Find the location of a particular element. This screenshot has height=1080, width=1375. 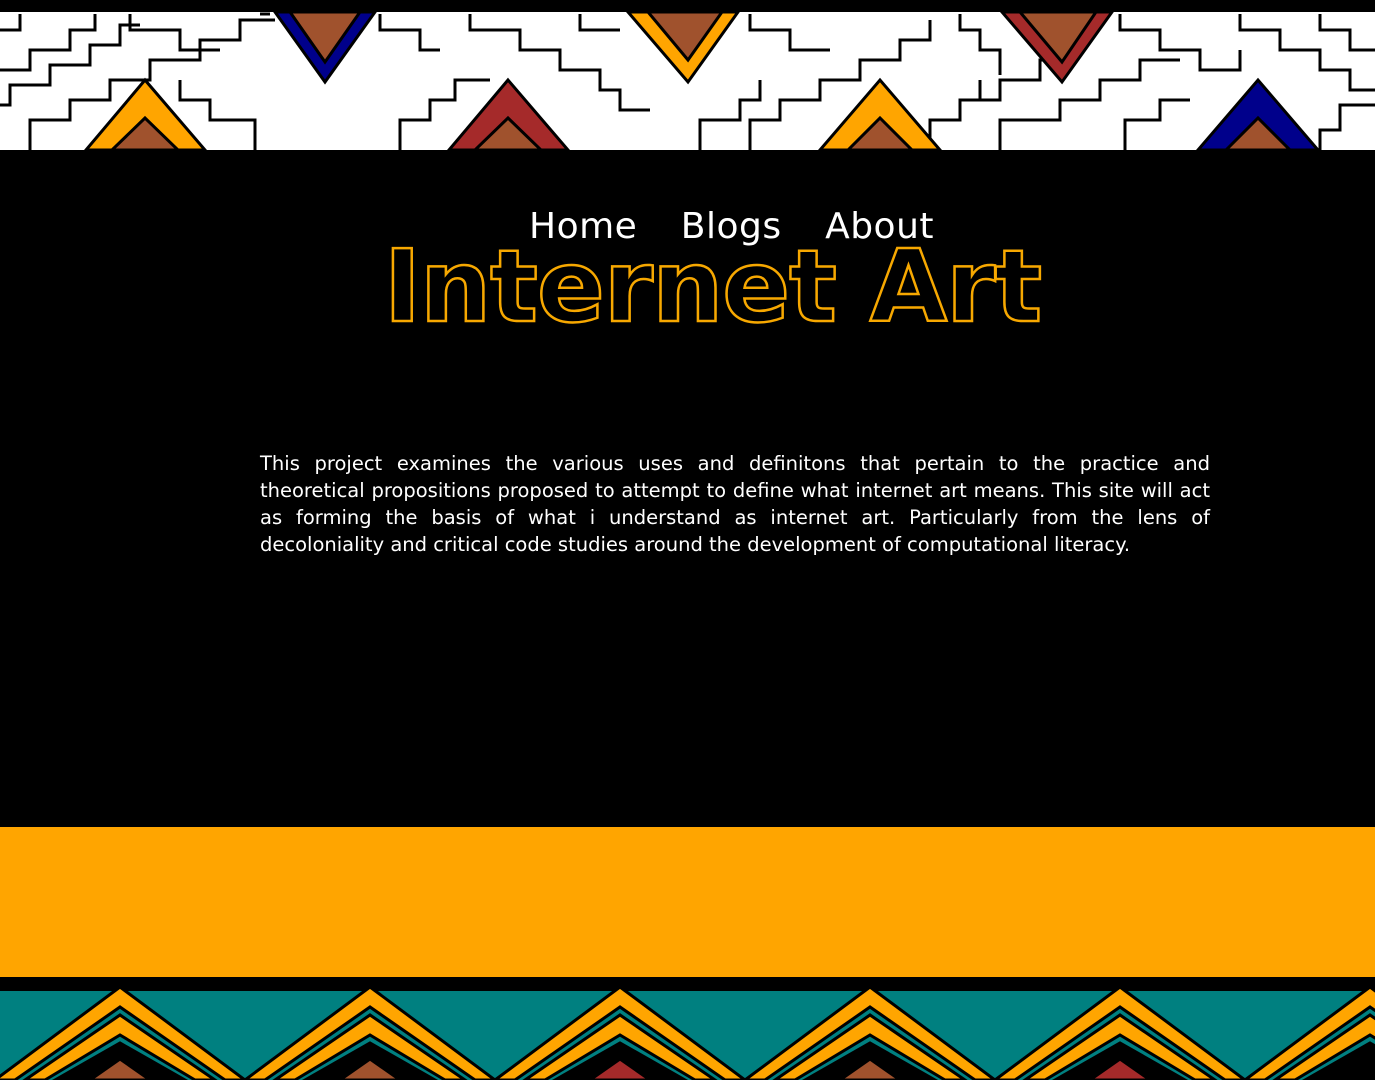

ndebele-pattern-top is located at coordinates (687, 75).